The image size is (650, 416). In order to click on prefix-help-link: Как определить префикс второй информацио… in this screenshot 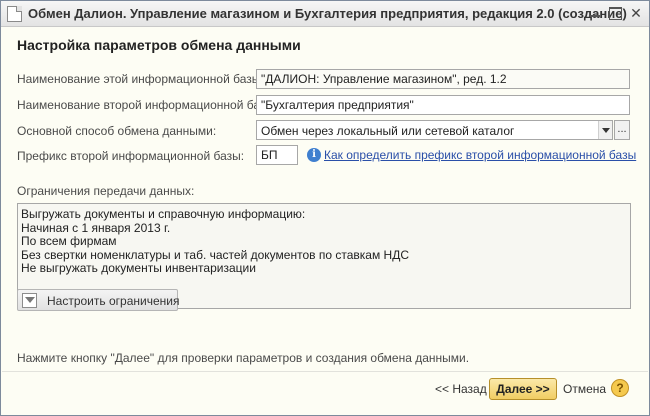, I will do `click(480, 155)`.